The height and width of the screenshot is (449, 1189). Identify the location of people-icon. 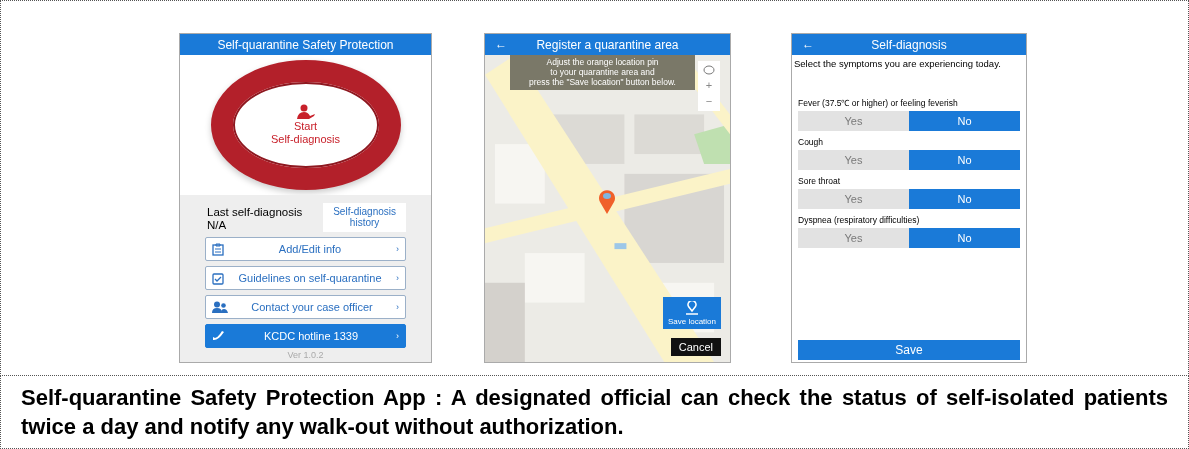
(220, 307).